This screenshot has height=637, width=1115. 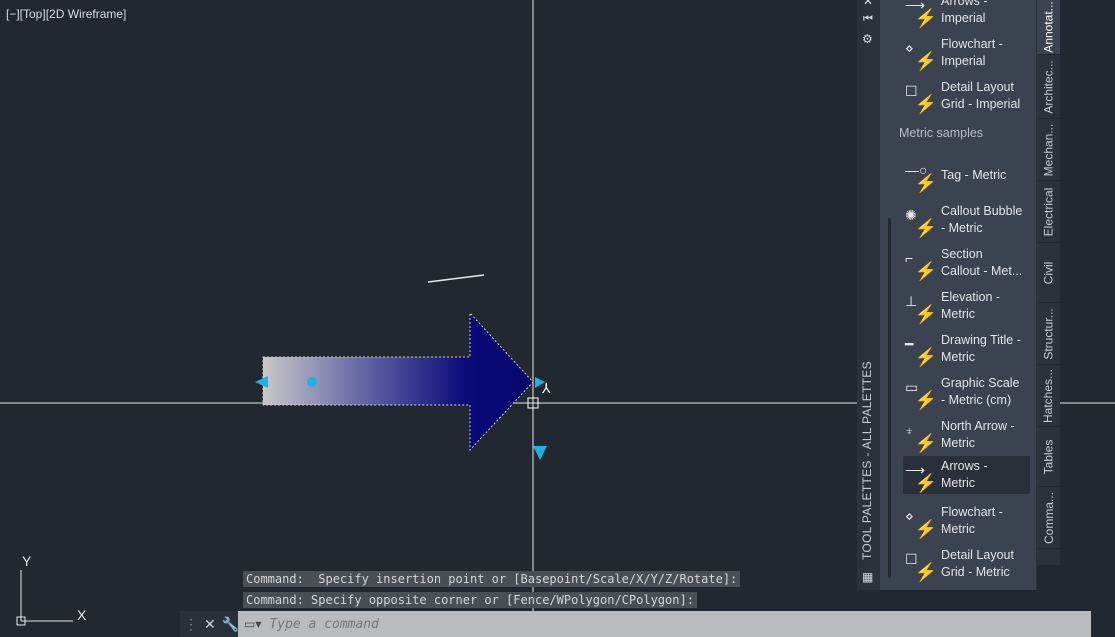 I want to click on tag-icon: —○ ⚡, so click(x=921, y=177).